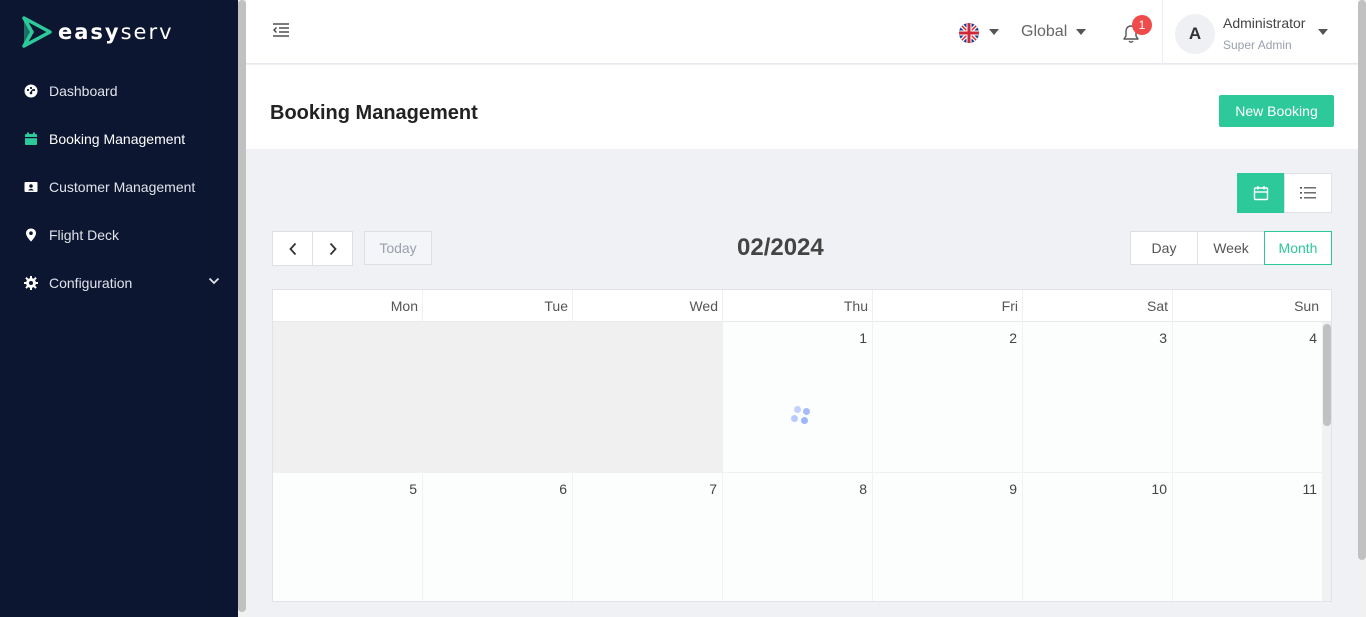 Image resolution: width=1366 pixels, height=617 pixels. I want to click on notification-badge: 1, so click(1142, 25).